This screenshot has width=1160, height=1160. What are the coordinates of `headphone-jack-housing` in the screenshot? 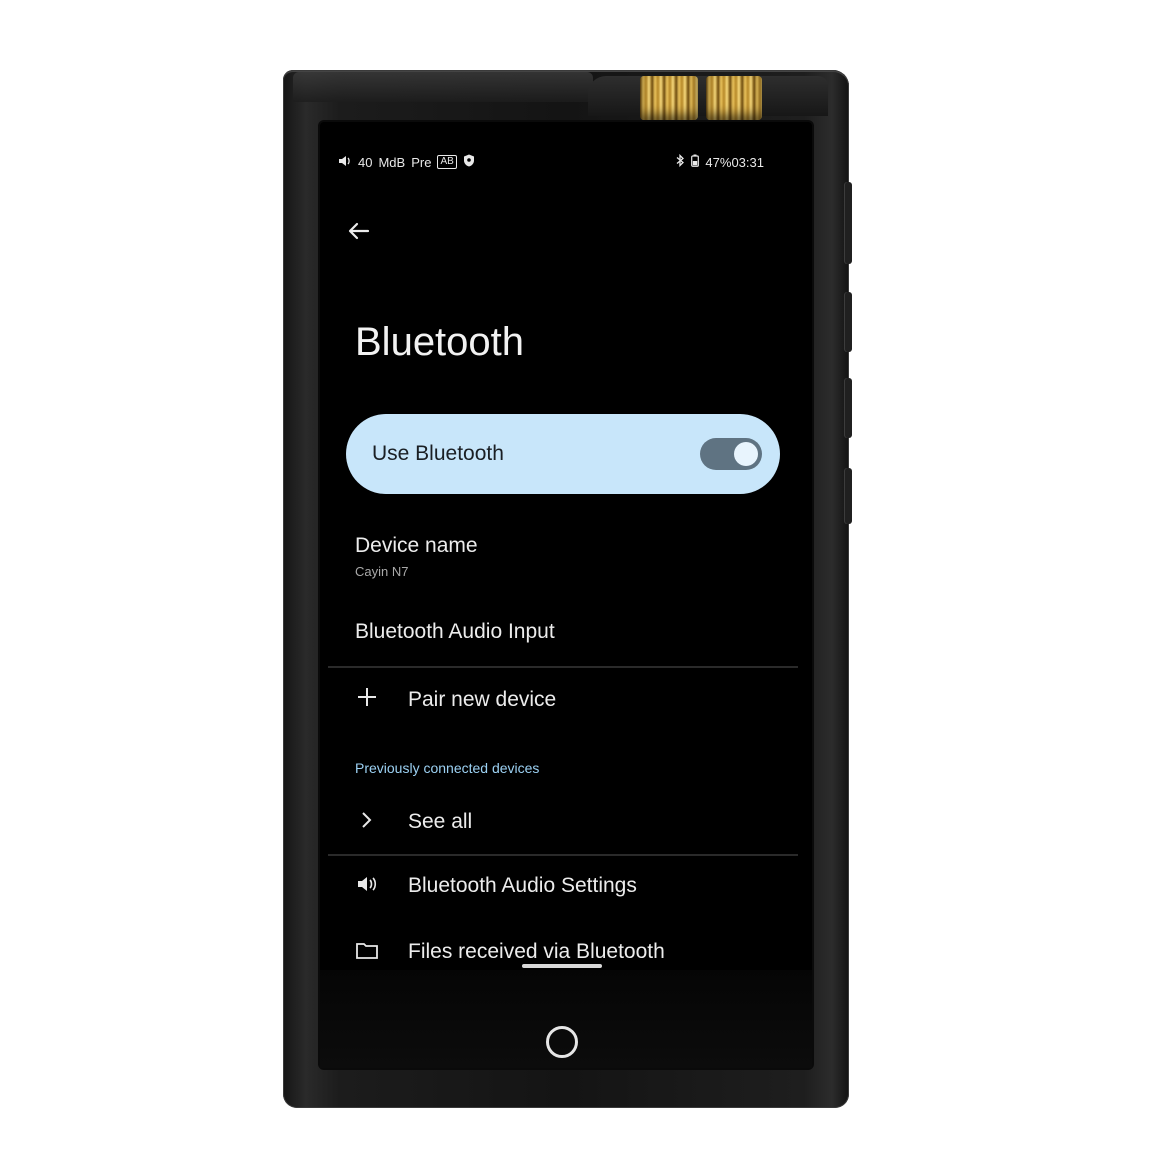 It's located at (708, 98).